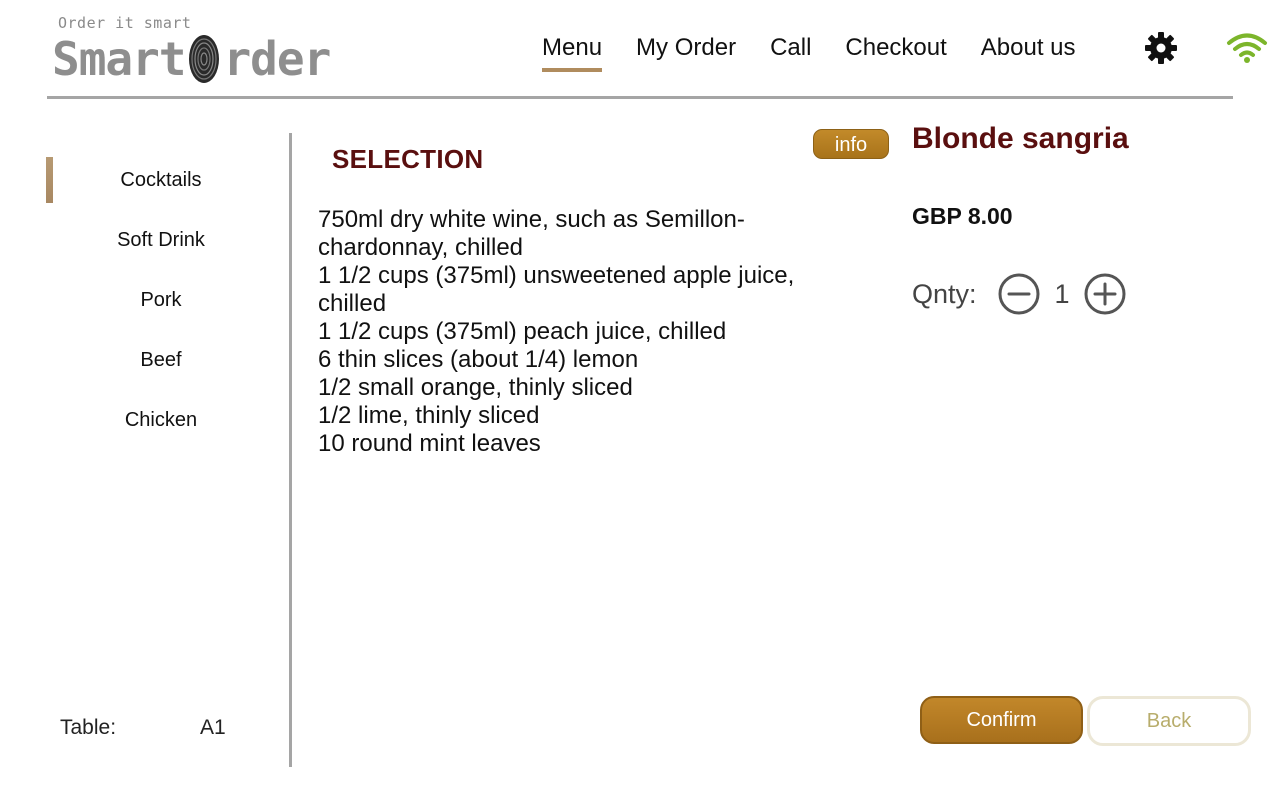 The width and height of the screenshot is (1280, 800). I want to click on back-button: Back, so click(1169, 721).